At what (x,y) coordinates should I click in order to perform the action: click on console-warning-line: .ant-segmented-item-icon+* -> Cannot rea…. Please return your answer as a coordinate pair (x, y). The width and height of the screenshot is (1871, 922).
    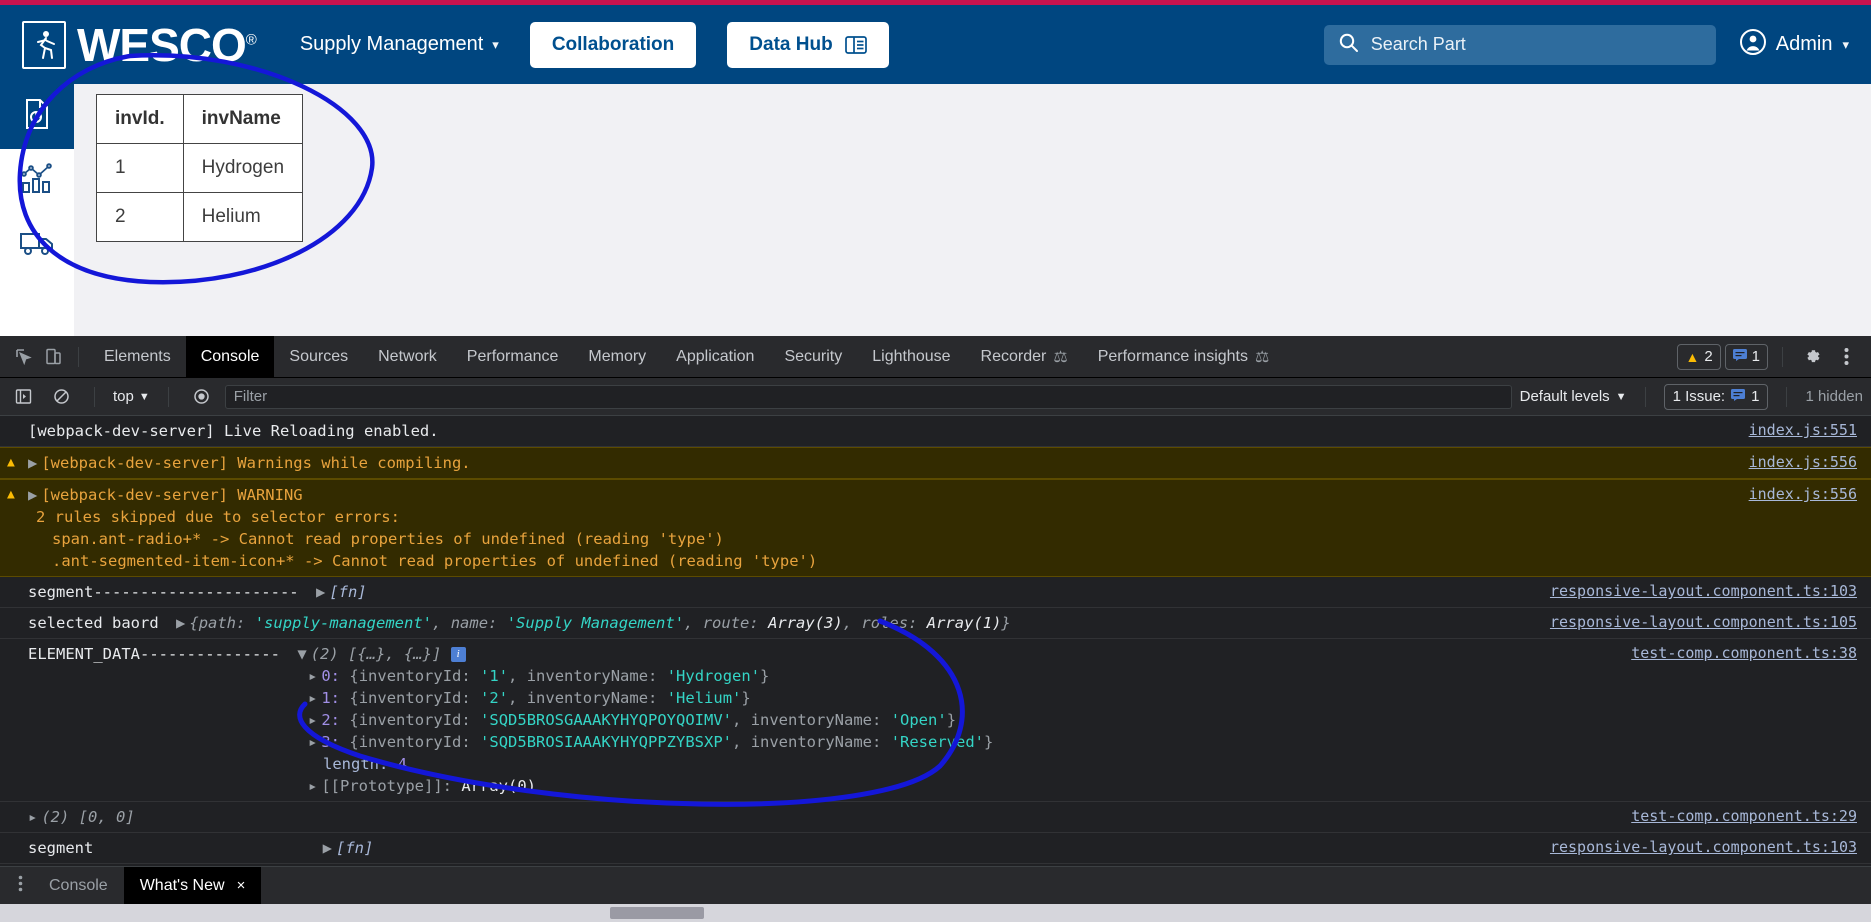
    Looking at the image, I should click on (435, 561).